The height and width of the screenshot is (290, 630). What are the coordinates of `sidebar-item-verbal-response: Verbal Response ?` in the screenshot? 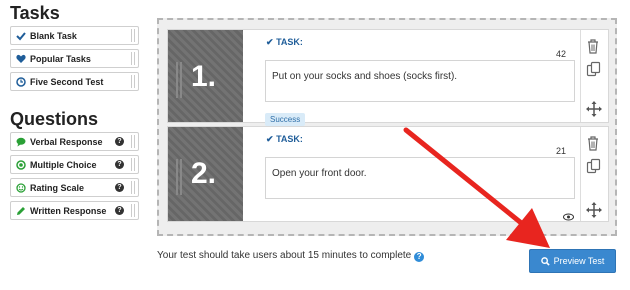 It's located at (74, 141).